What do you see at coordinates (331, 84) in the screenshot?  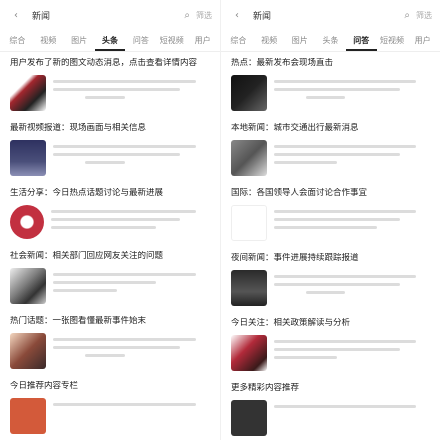 I see `feed-item: 热点：最新发布会现场直击` at bounding box center [331, 84].